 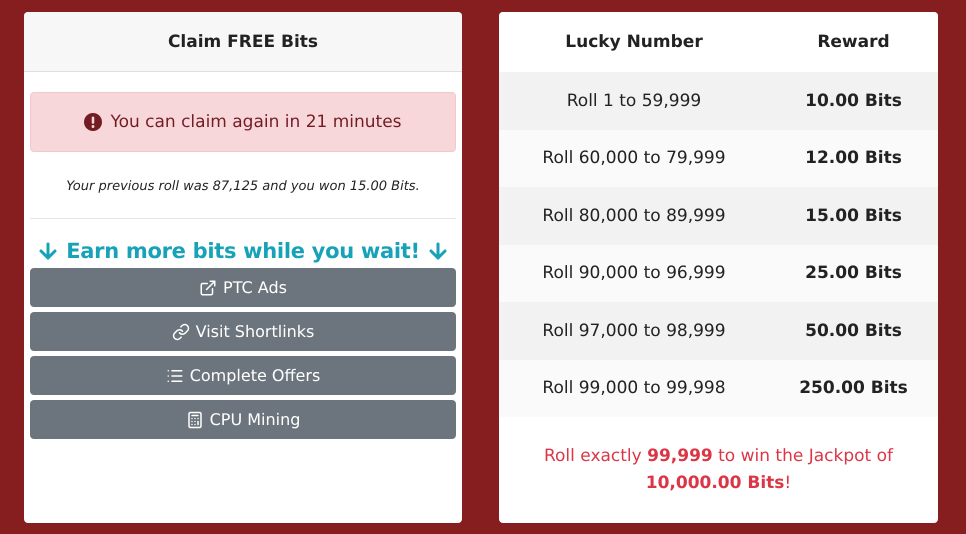 What do you see at coordinates (208, 287) in the screenshot?
I see `external-link-icon` at bounding box center [208, 287].